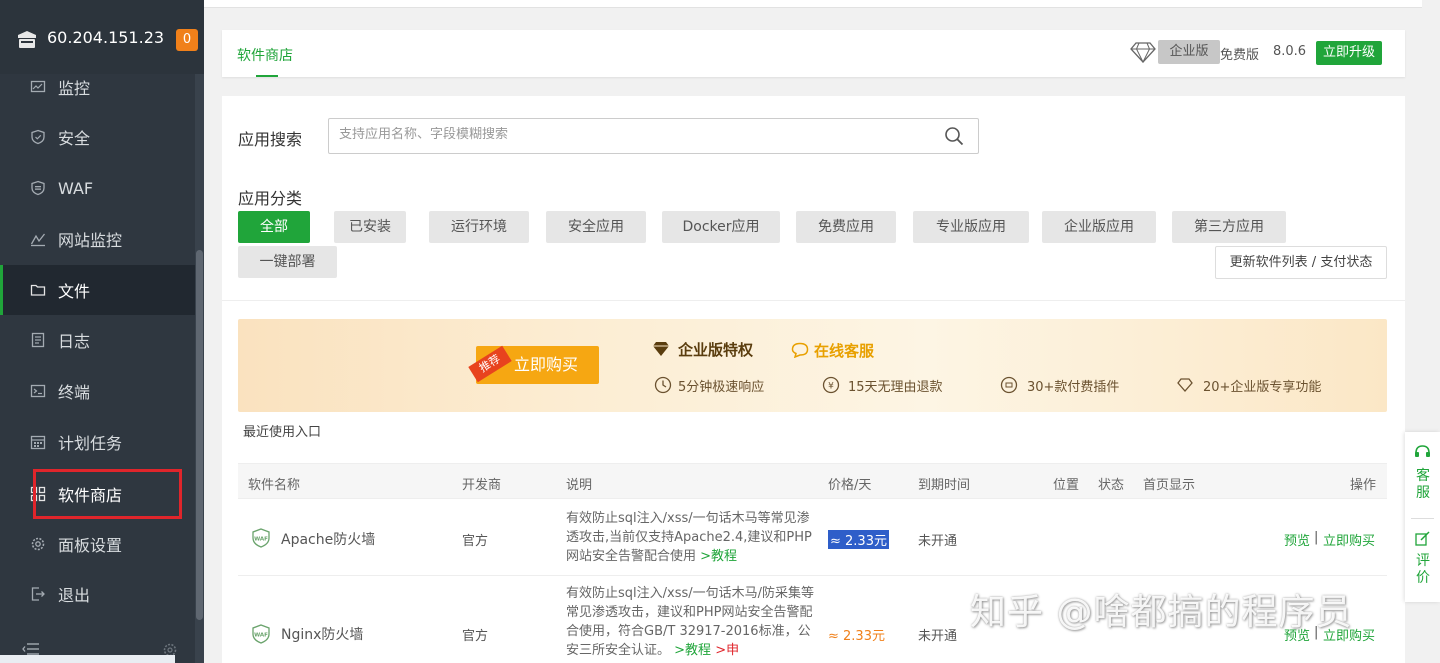 Image resolution: width=1440 pixels, height=663 pixels. I want to click on enterprise-edition-badge: 企业版, so click(1189, 52).